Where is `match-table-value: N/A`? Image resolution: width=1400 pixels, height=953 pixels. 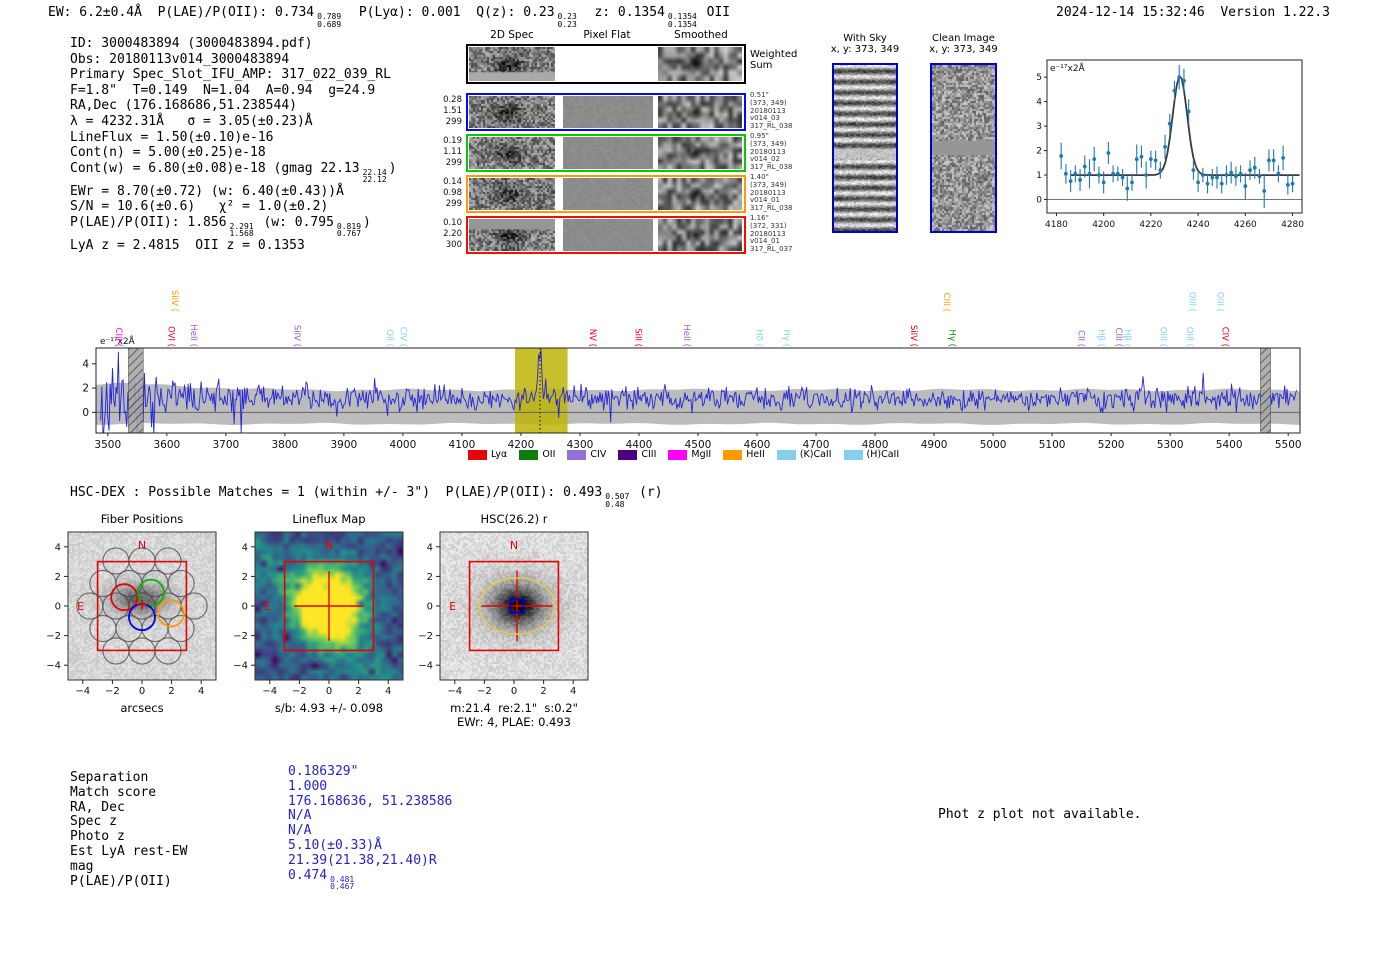 match-table-value: N/A is located at coordinates (370, 831).